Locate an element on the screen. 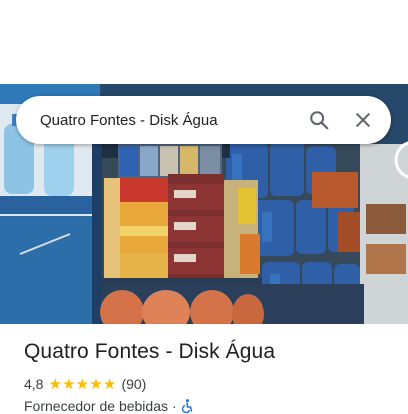  star-rating: ★ ★ ★ ★ ★ is located at coordinates (82, 384).